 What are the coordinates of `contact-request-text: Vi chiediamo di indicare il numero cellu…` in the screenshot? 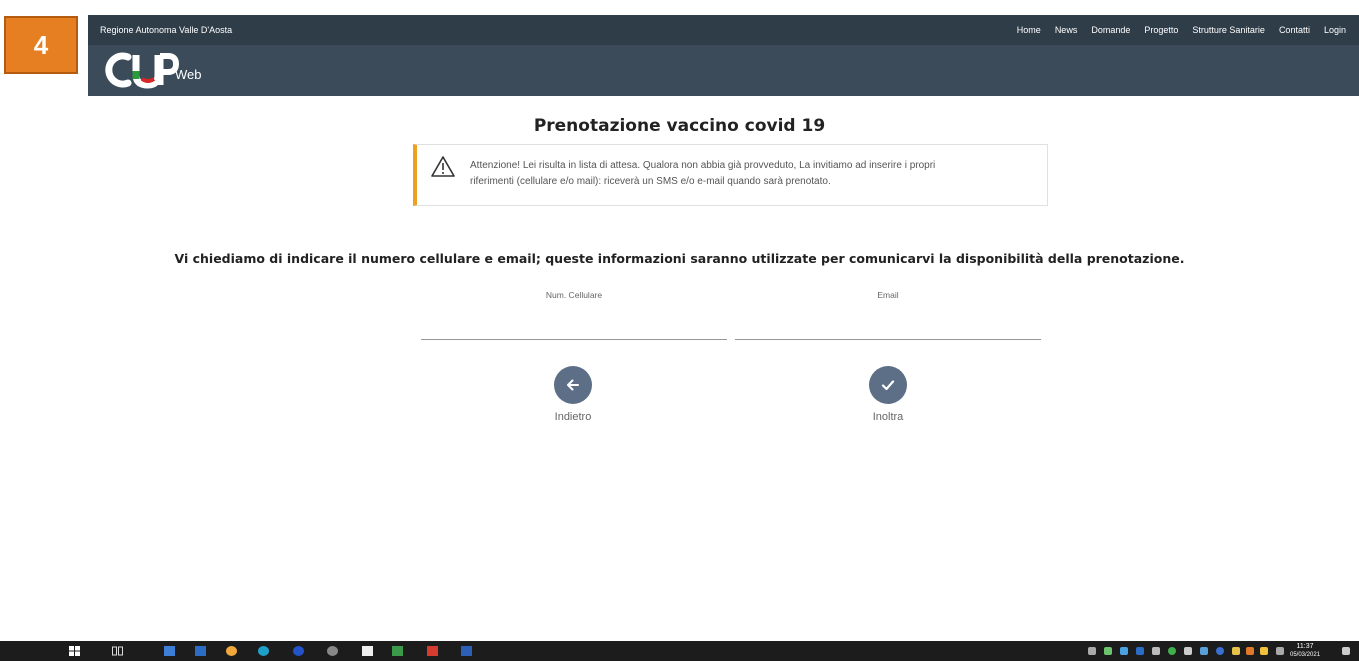 It's located at (679, 258).